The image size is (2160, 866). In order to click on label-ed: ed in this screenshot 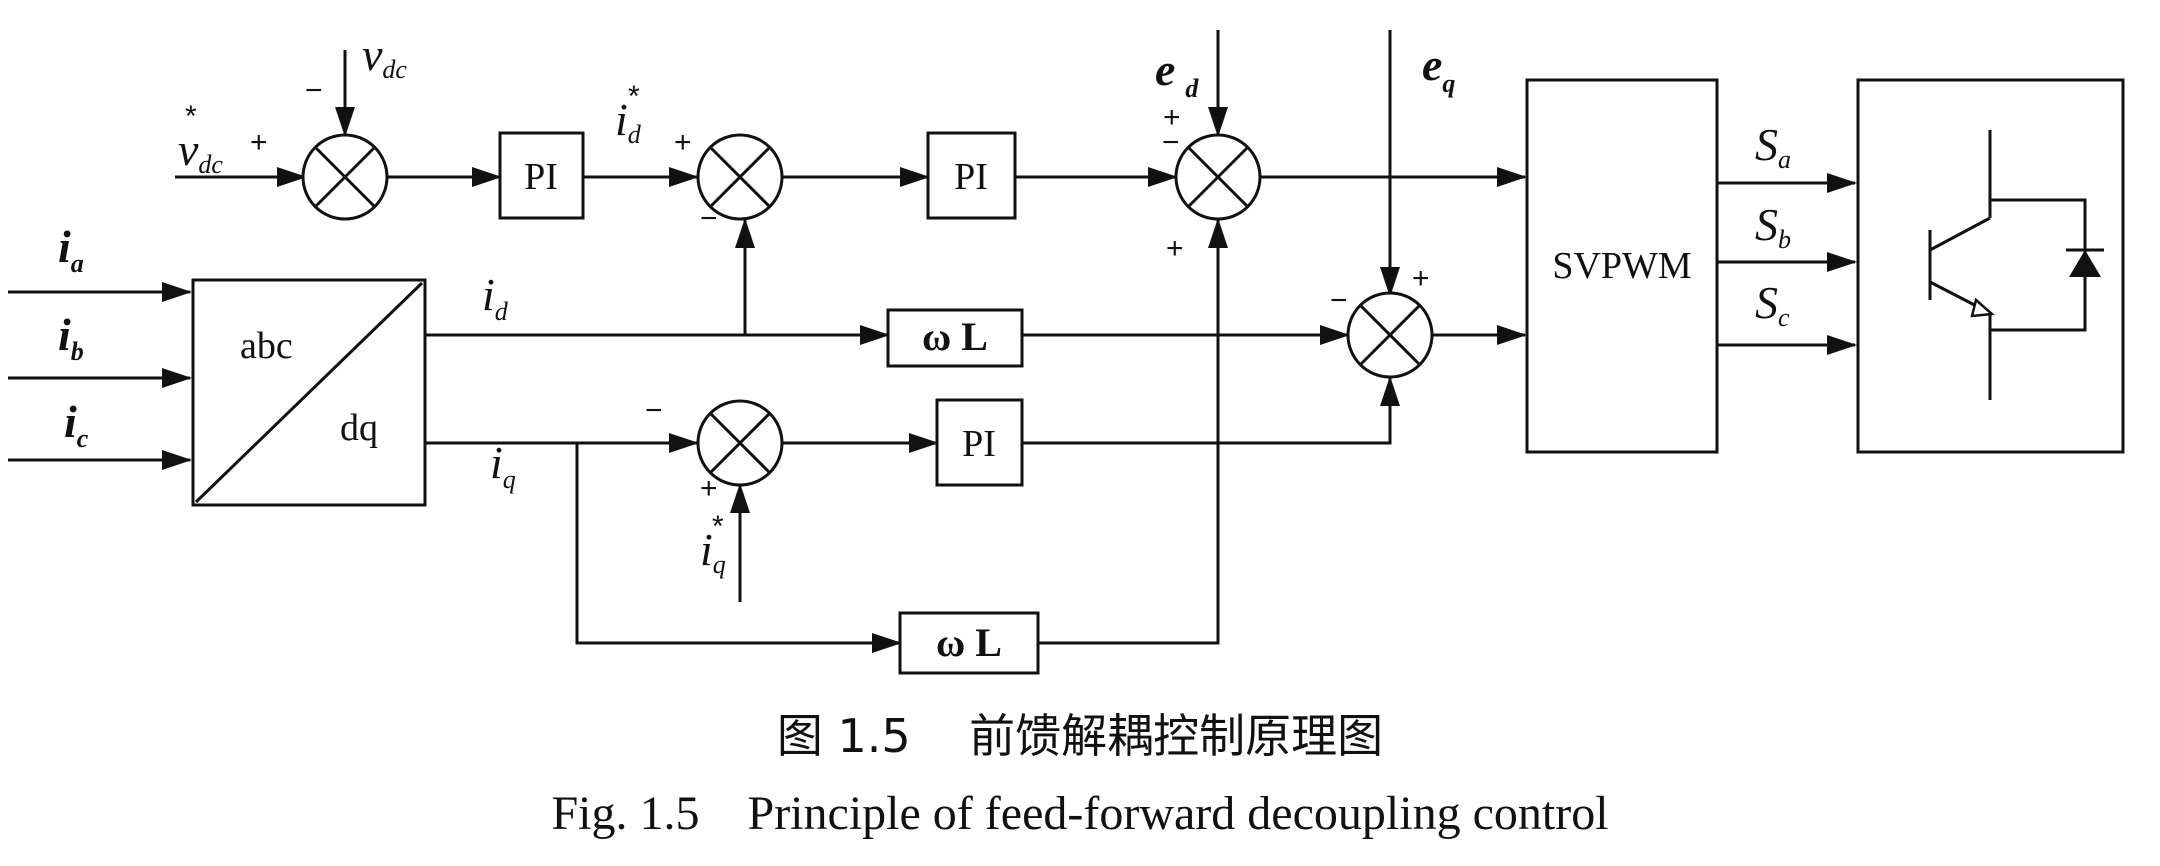, I will do `click(1177, 73)`.